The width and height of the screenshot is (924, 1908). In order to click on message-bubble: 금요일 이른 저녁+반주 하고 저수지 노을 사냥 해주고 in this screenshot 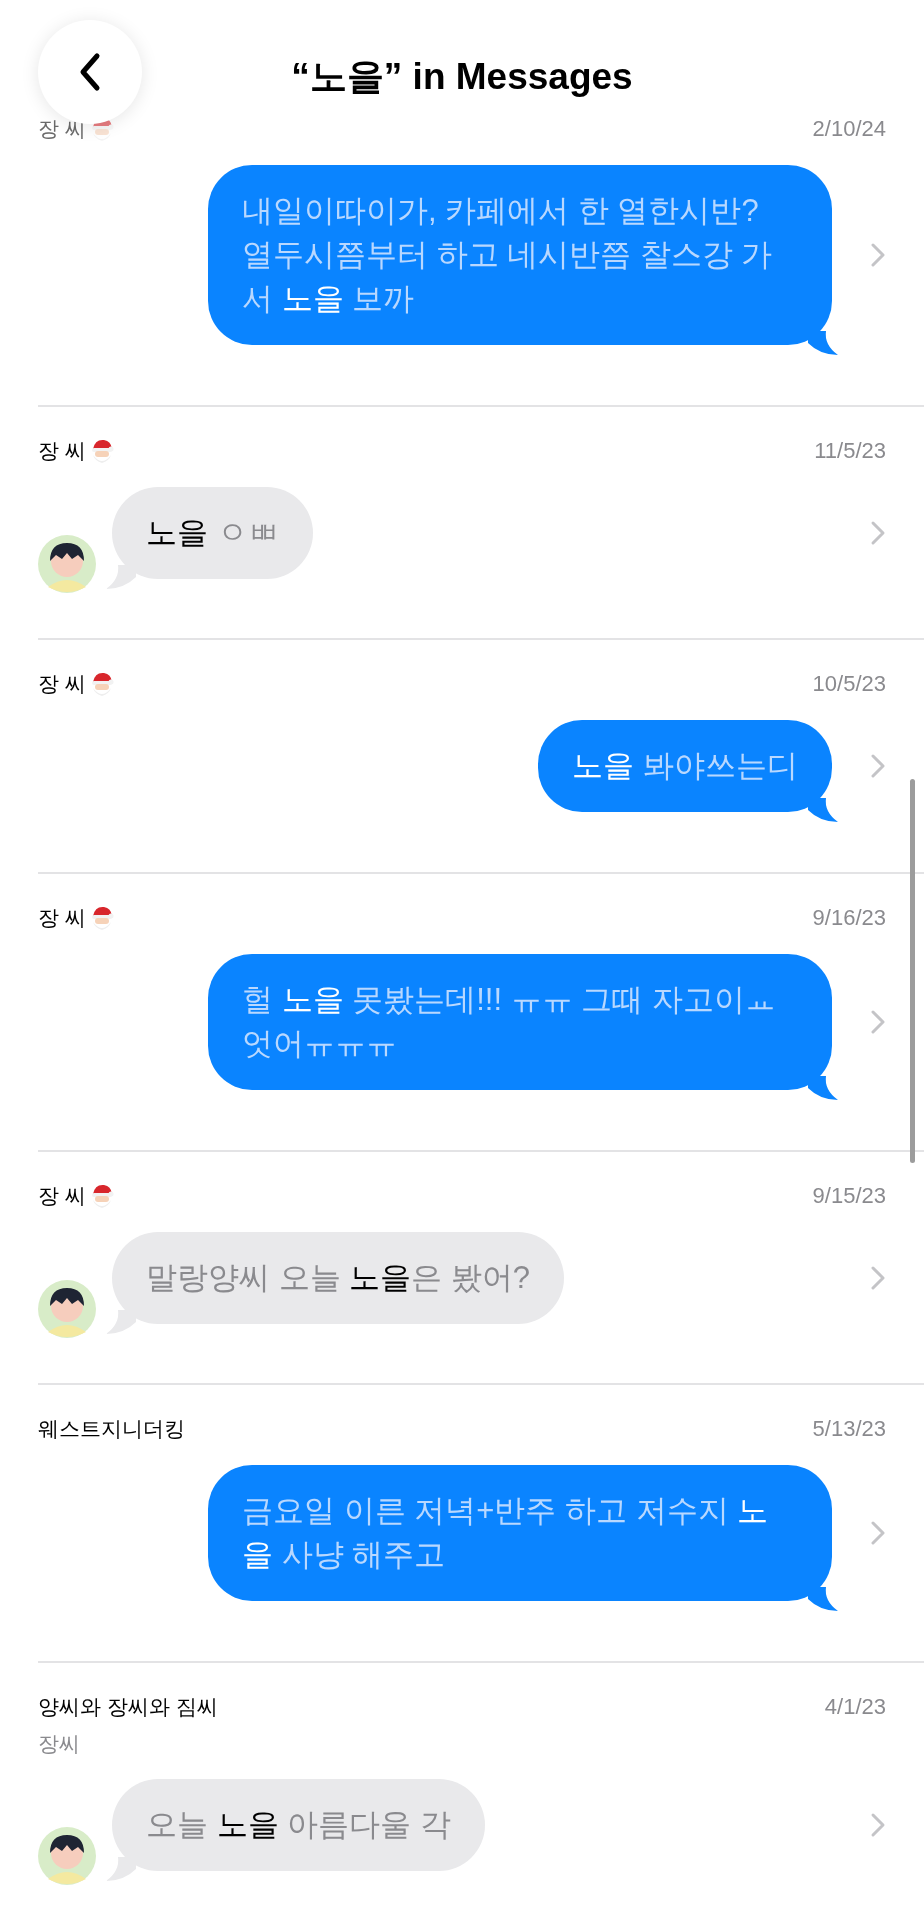, I will do `click(520, 1533)`.